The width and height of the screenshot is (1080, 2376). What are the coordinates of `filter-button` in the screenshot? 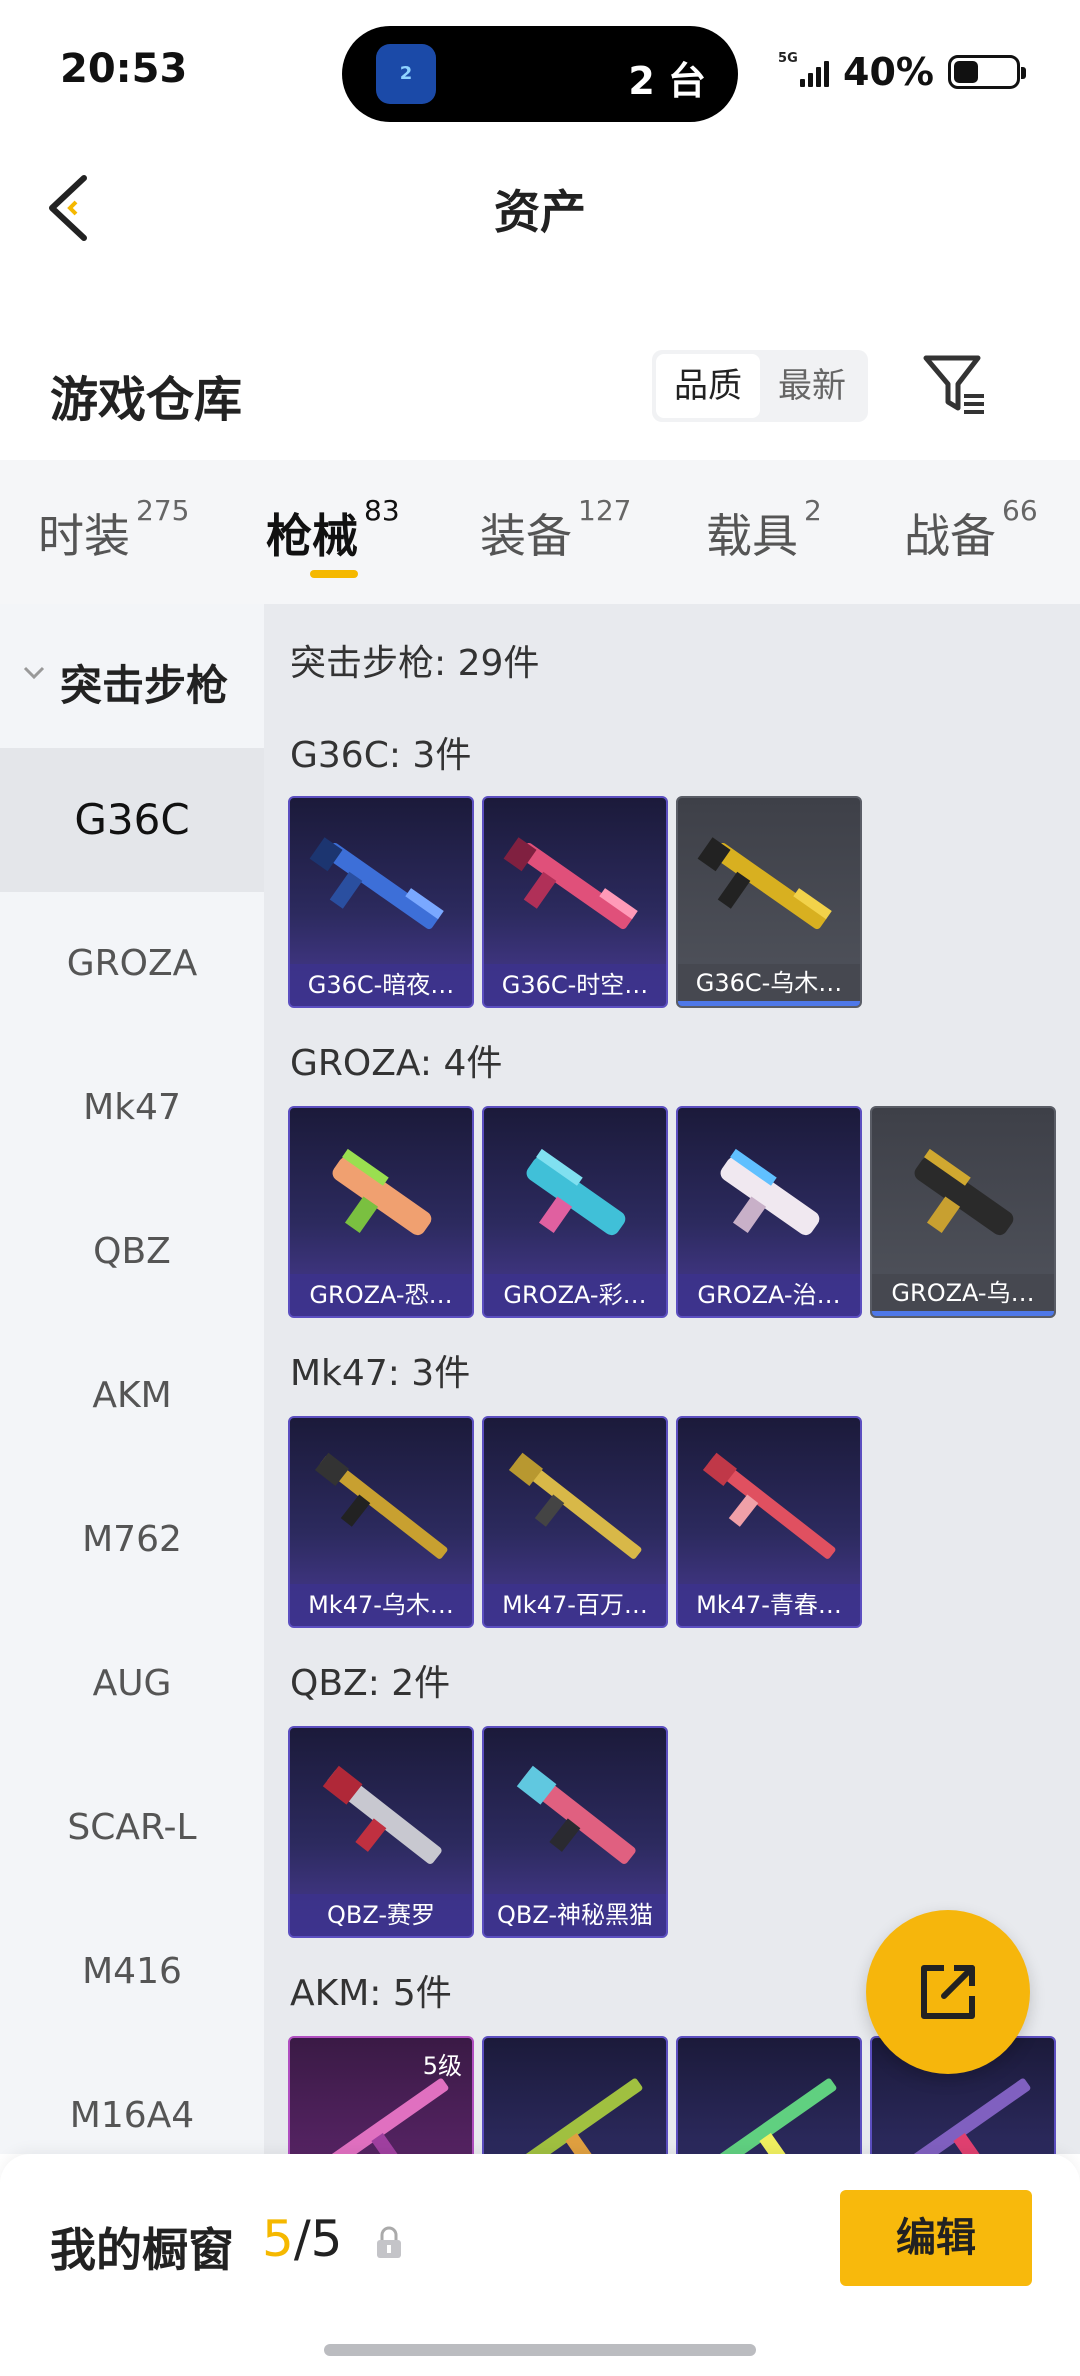 It's located at (955, 385).